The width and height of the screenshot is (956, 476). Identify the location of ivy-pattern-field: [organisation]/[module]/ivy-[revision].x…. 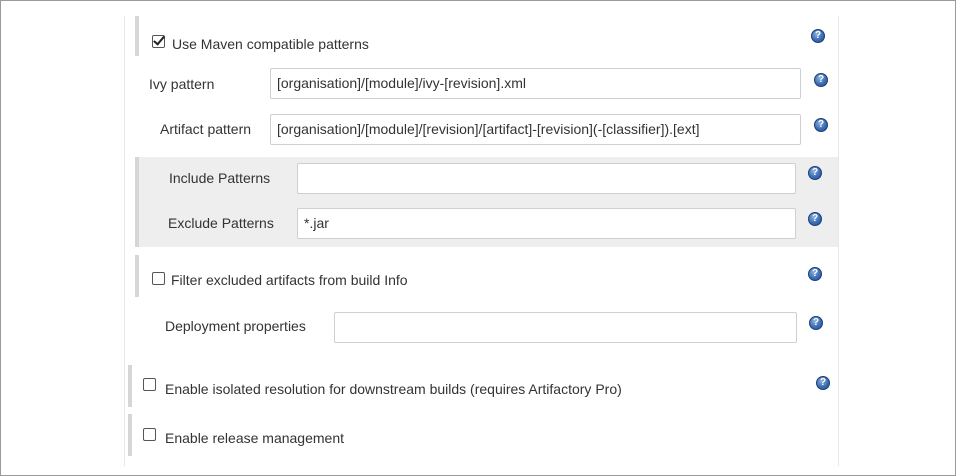
(535, 83).